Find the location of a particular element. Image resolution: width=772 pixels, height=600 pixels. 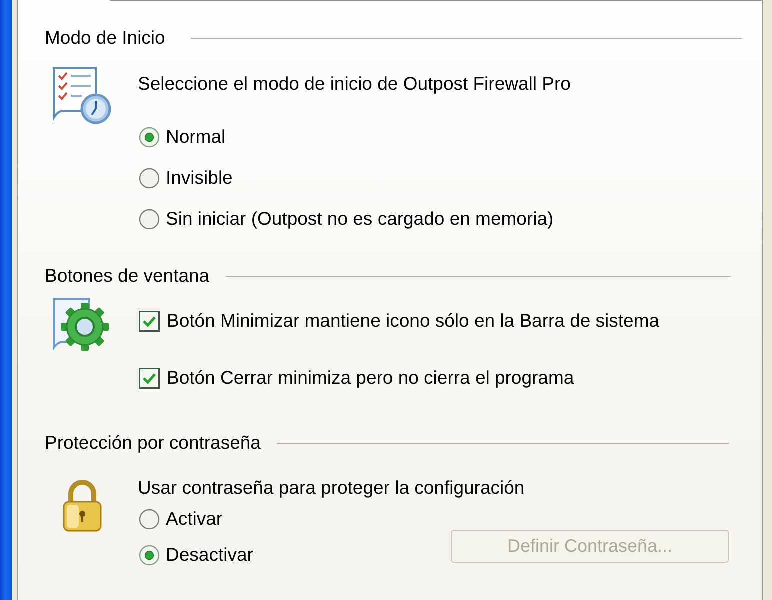

checkbox-label: Botón Cerrar minimiza pero no cierra el programa is located at coordinates (370, 378).